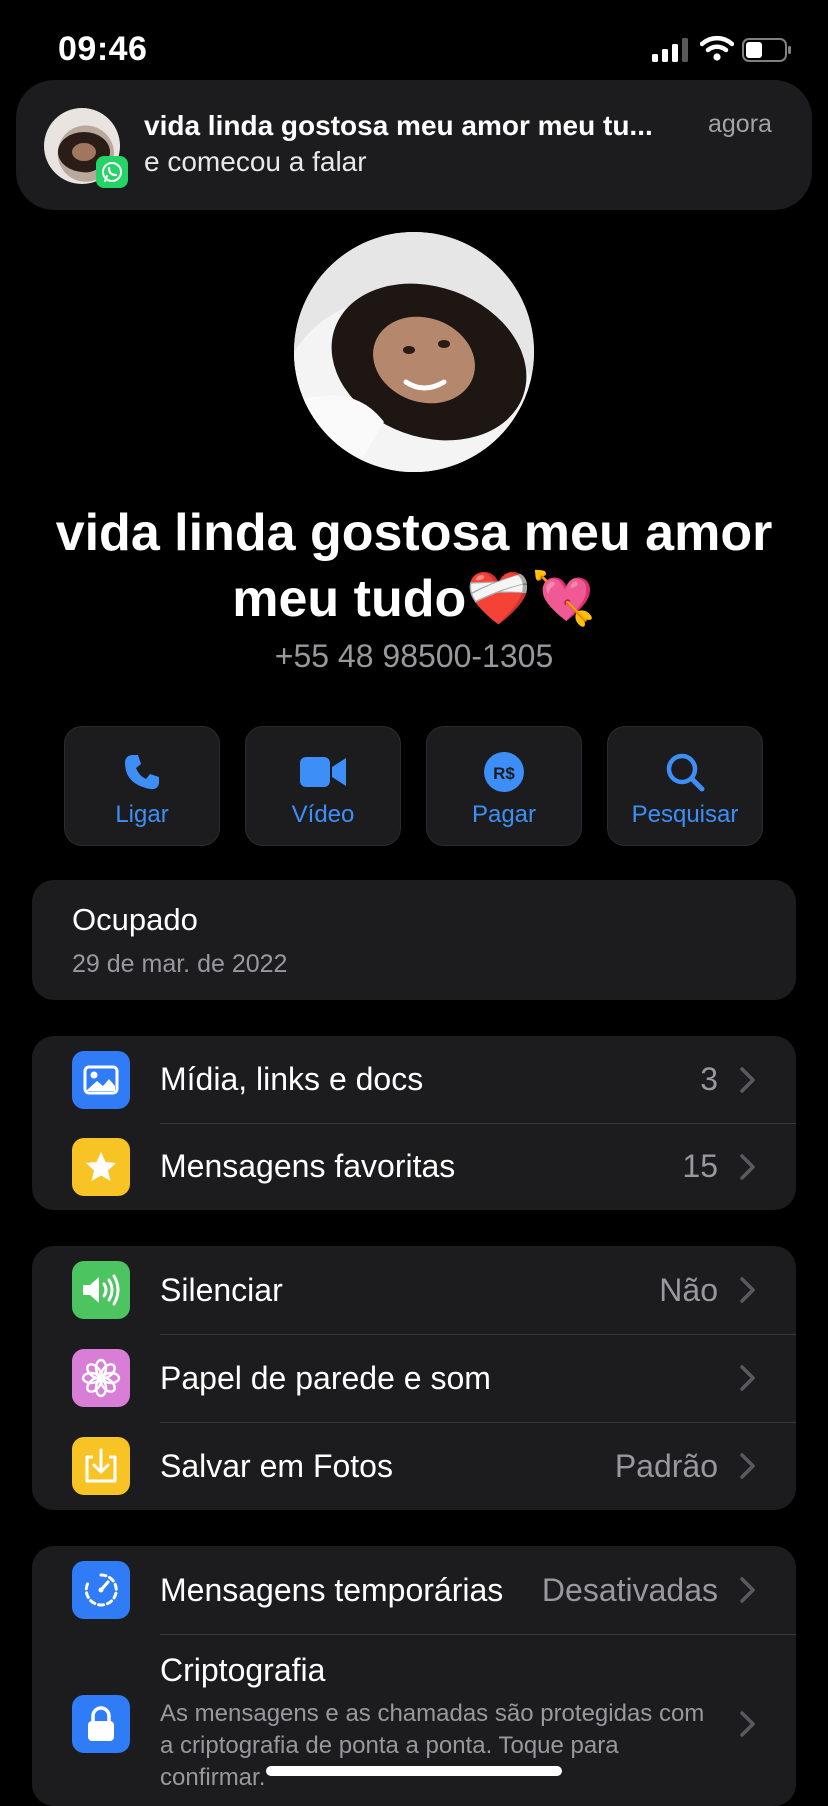  What do you see at coordinates (101, 1590) in the screenshot?
I see `timer-icon` at bounding box center [101, 1590].